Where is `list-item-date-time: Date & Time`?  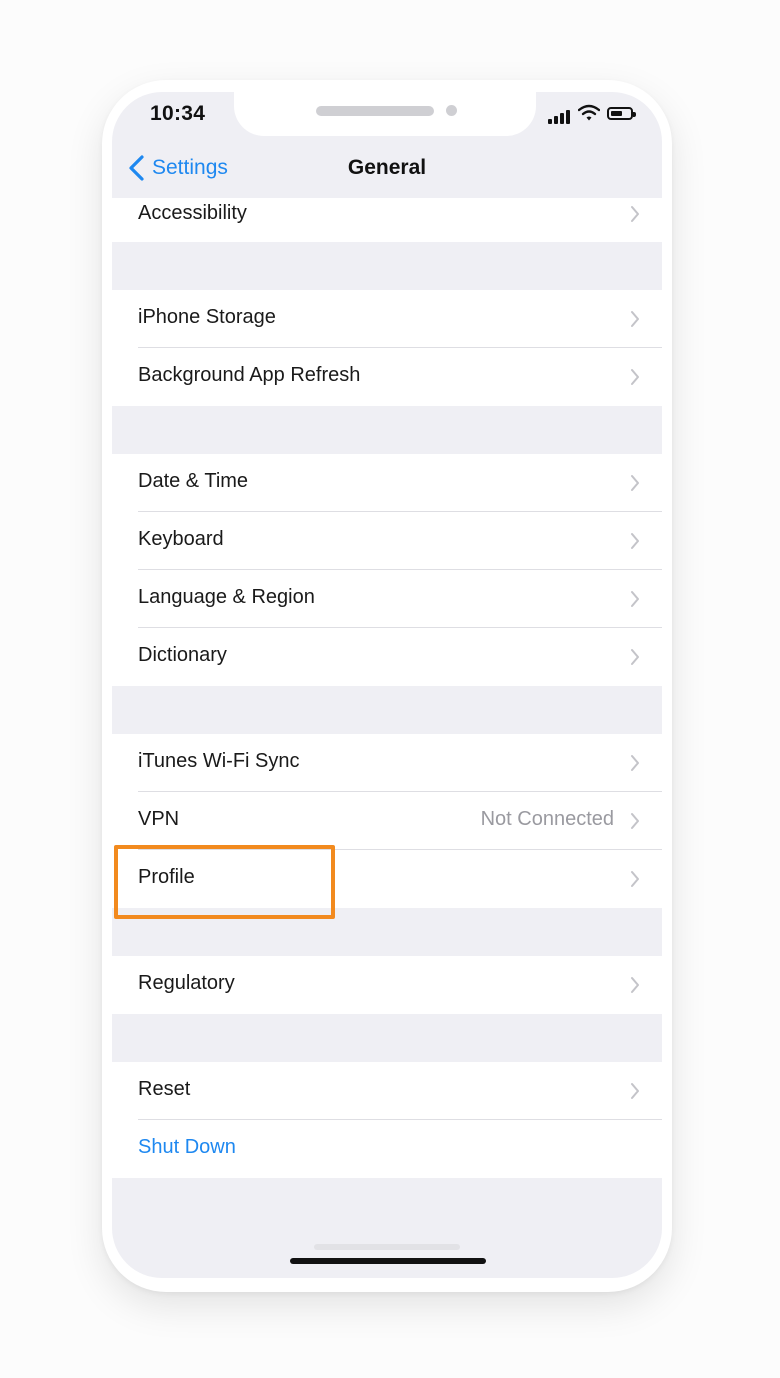
list-item-date-time: Date & Time is located at coordinates (387, 483).